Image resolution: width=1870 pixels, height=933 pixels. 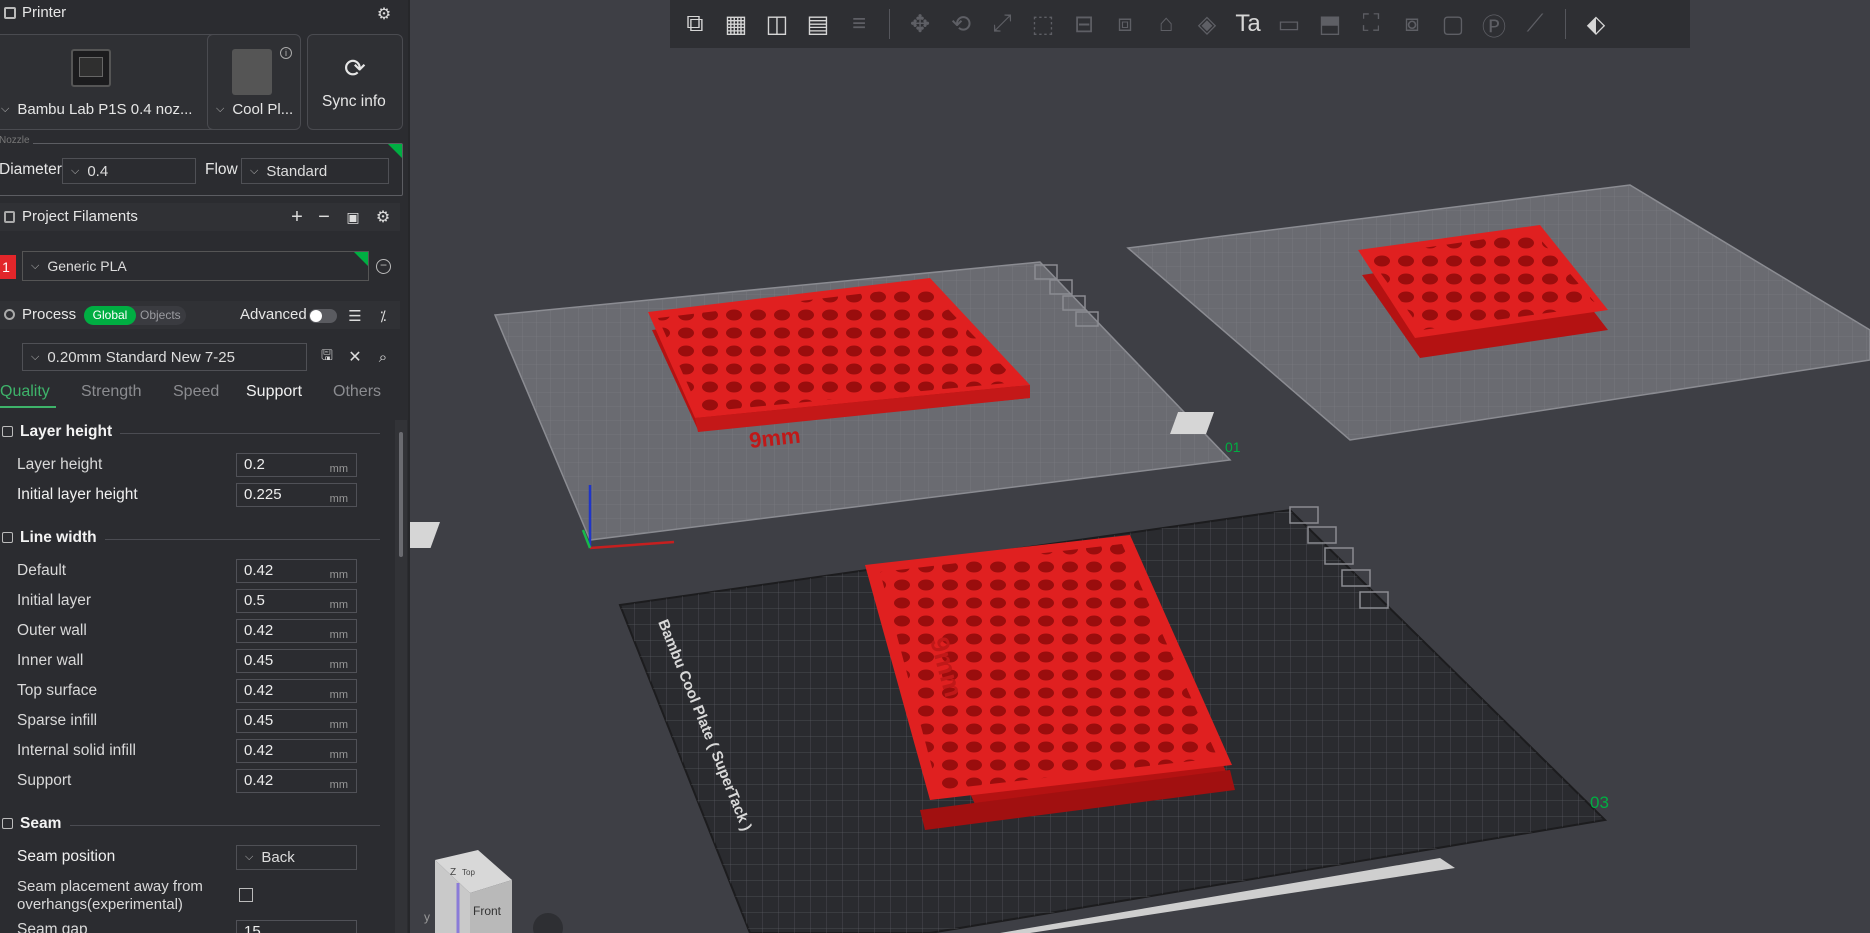 I want to click on tab-others: Others, so click(x=357, y=392).